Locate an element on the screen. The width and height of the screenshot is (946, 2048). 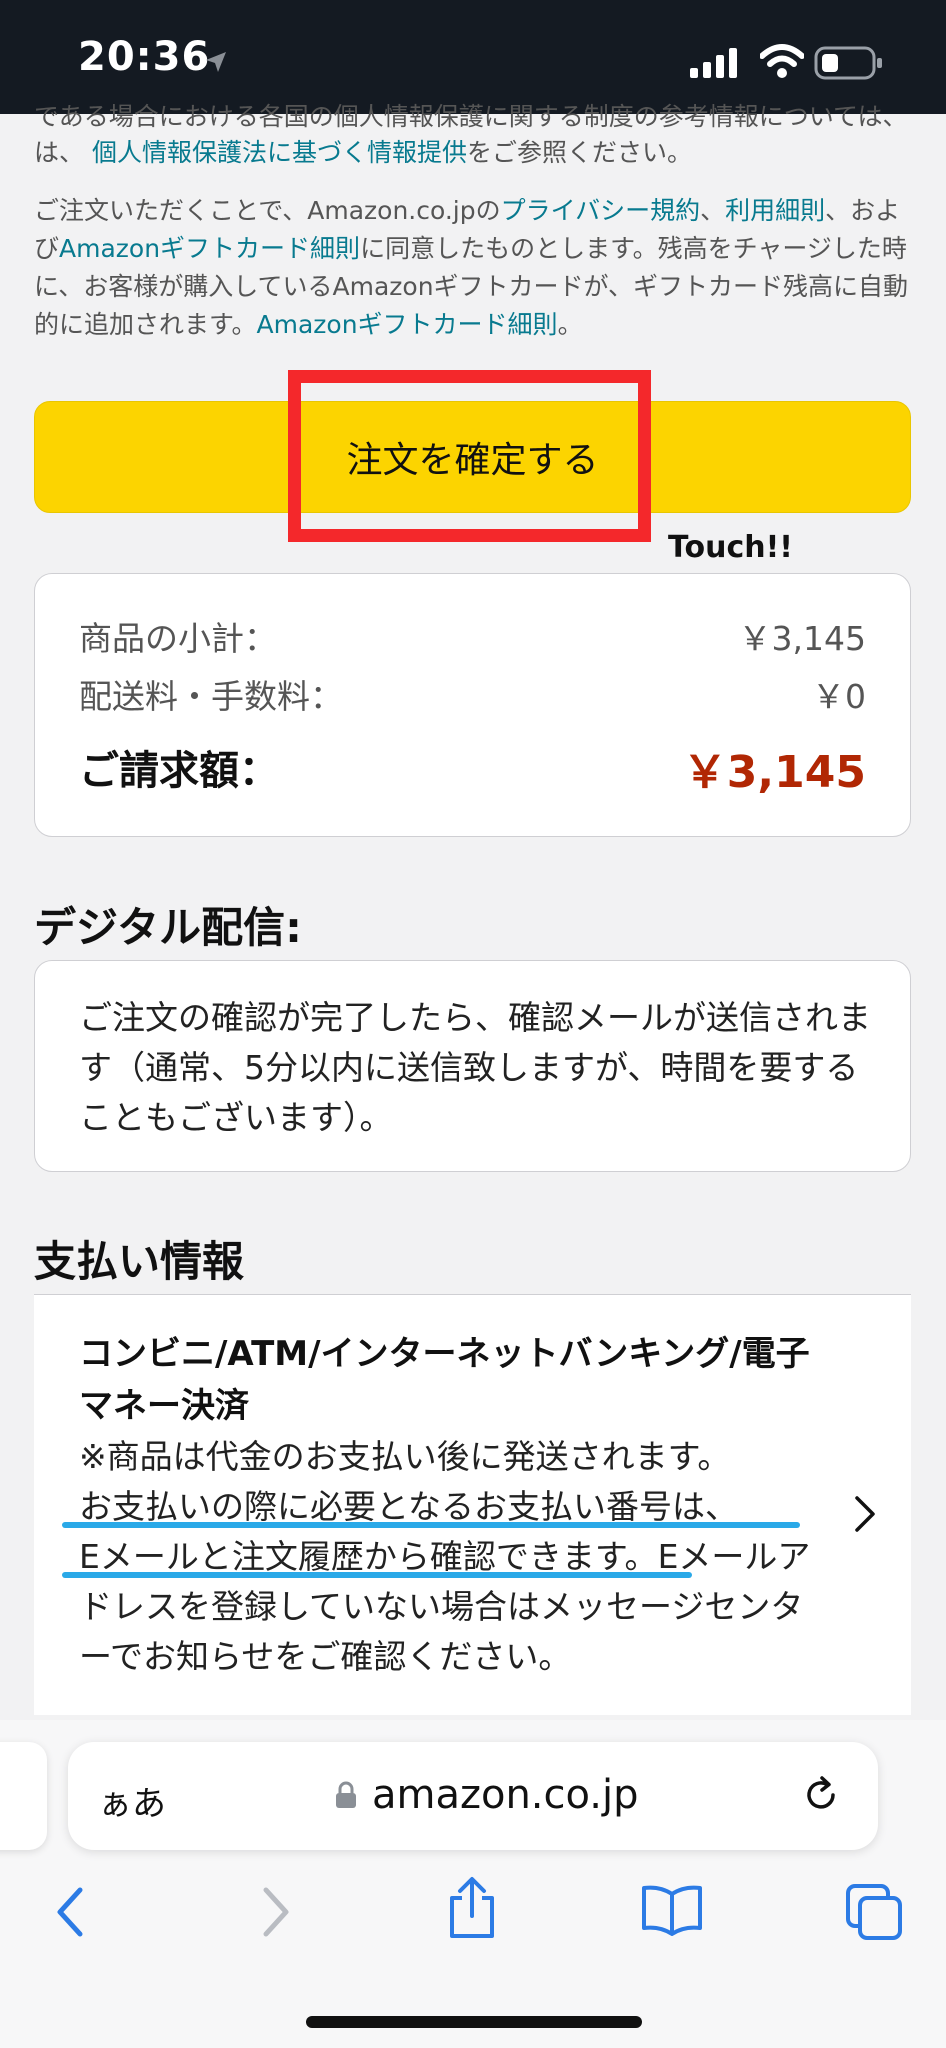
text-size-button: ぁあ is located at coordinates (132, 1800).